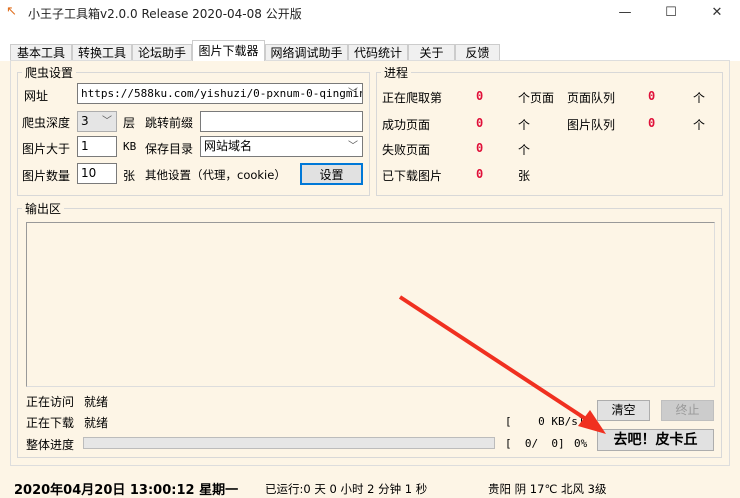  Describe the element at coordinates (126, 490) in the screenshot. I see `datetime: 2020年04月20日 13:00:12 星期一` at that location.